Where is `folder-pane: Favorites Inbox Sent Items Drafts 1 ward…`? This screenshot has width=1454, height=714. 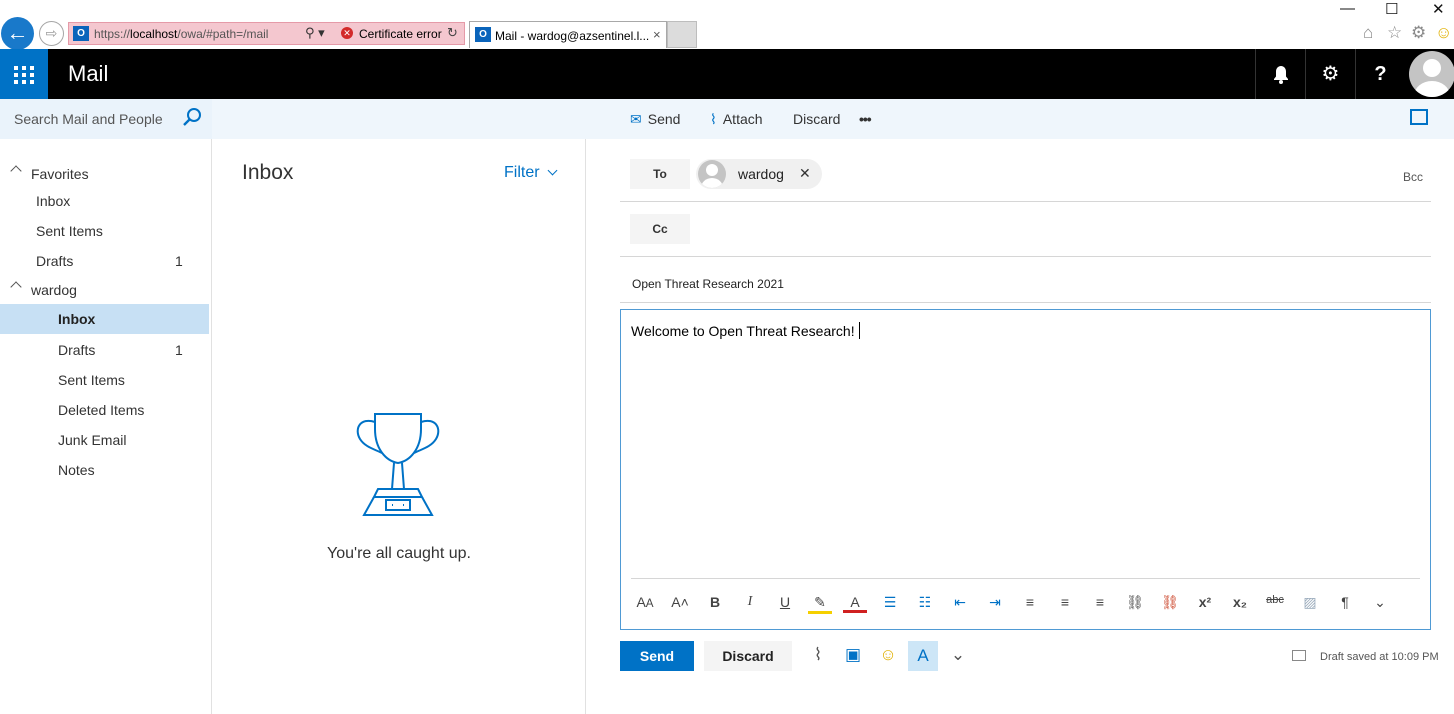
folder-pane: Favorites Inbox Sent Items Drafts 1 ward… is located at coordinates (106, 426).